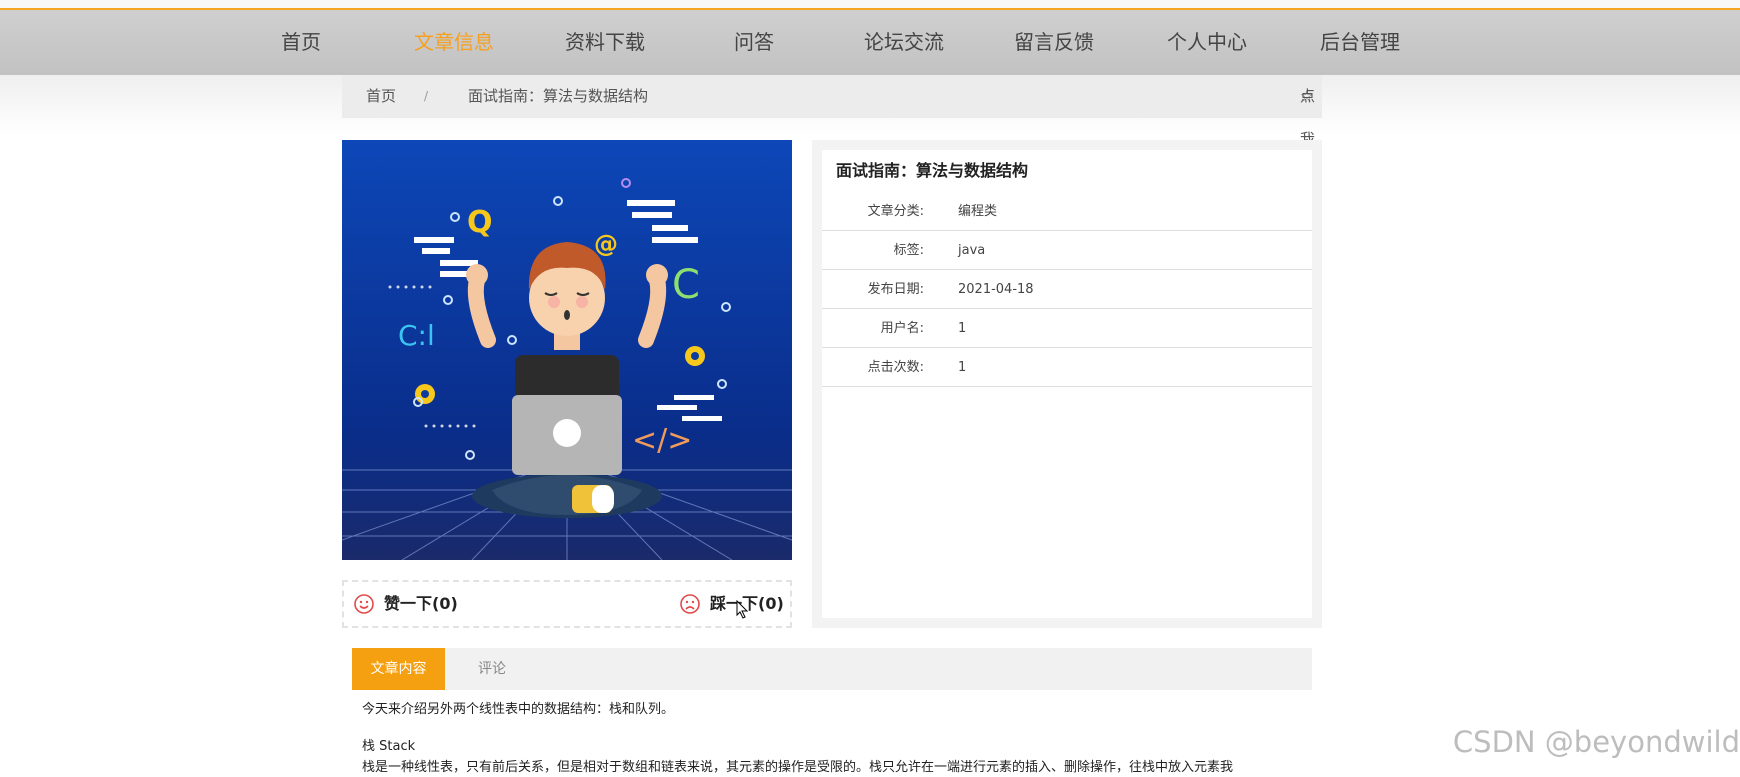 This screenshot has height=777, width=1740. Describe the element at coordinates (1067, 328) in the screenshot. I see `info-row-username: 用户名: 1` at that location.